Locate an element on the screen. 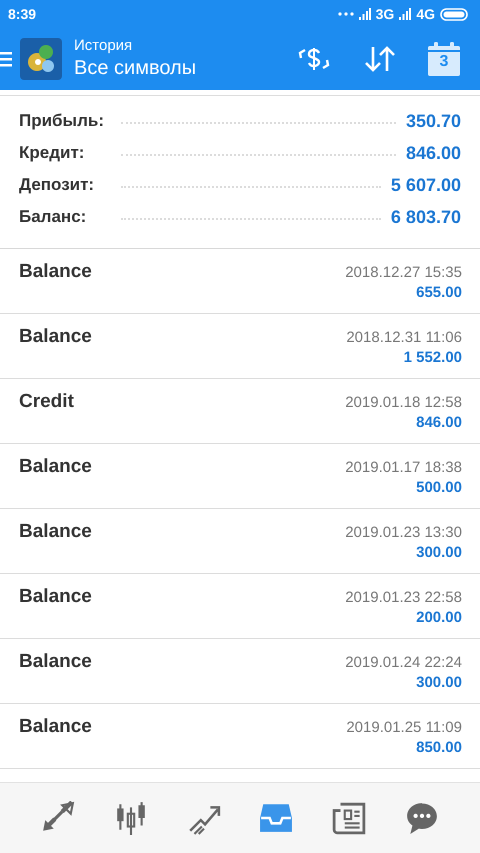 The image size is (480, 853). deal-row: Balance 2019.01.25 11:09 850.00 is located at coordinates (240, 736).